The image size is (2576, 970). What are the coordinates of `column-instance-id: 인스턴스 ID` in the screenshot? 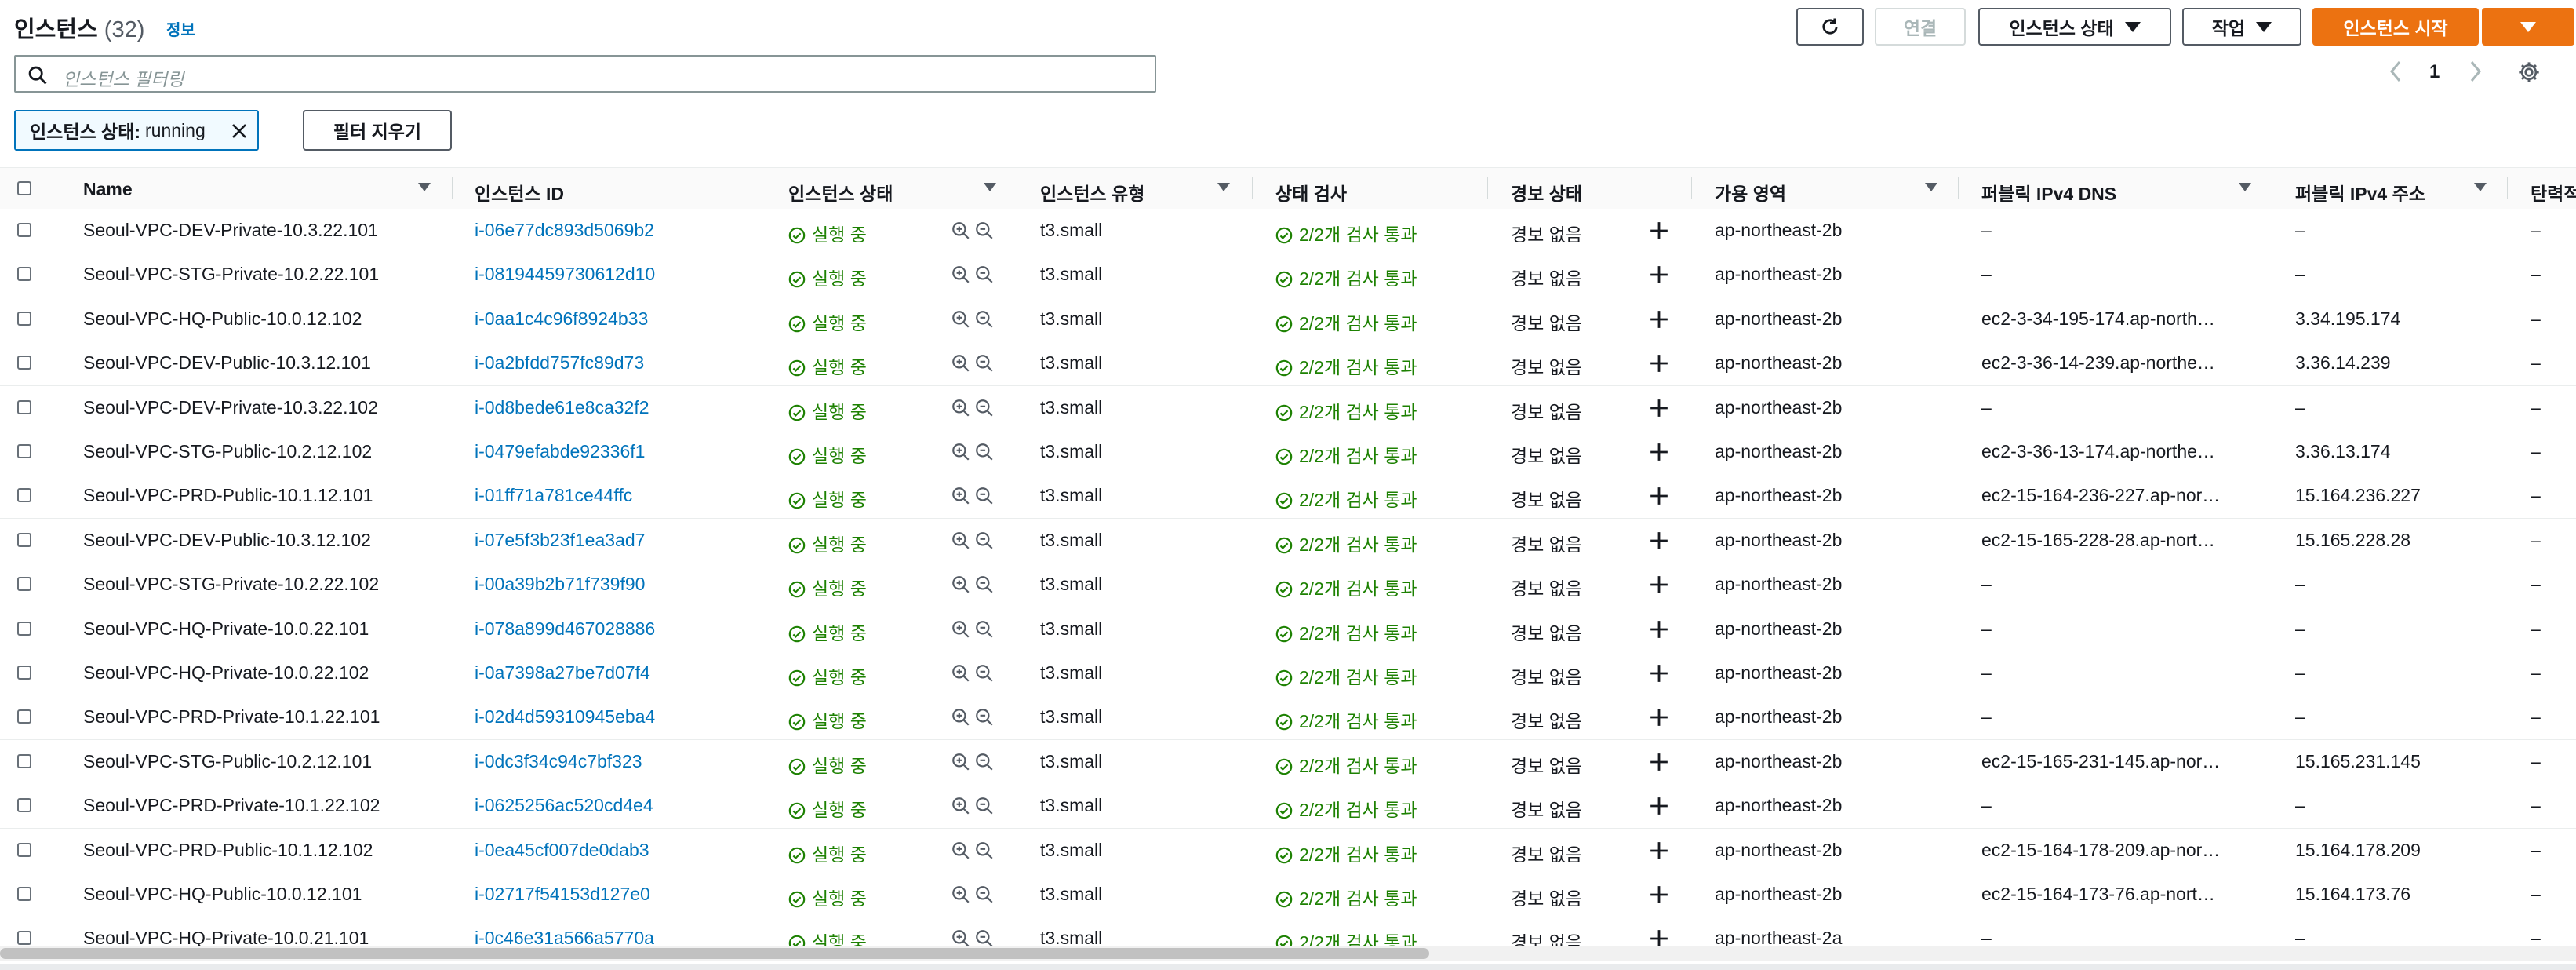 It's located at (519, 192).